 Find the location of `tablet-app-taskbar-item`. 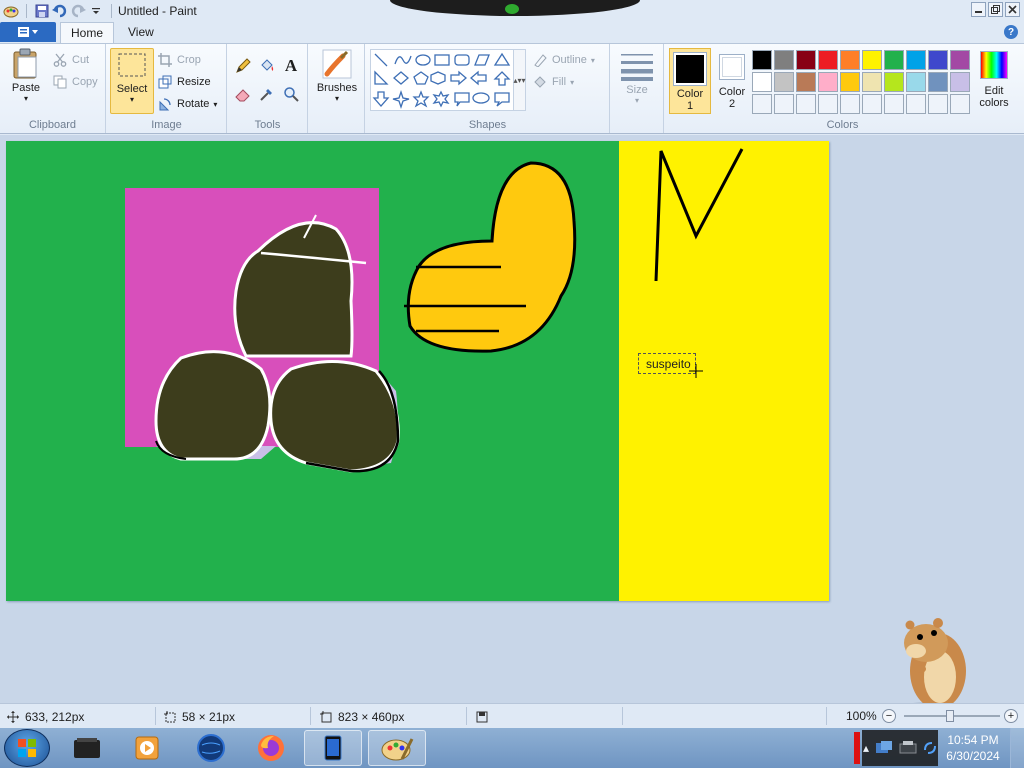

tablet-app-taskbar-item is located at coordinates (333, 748).